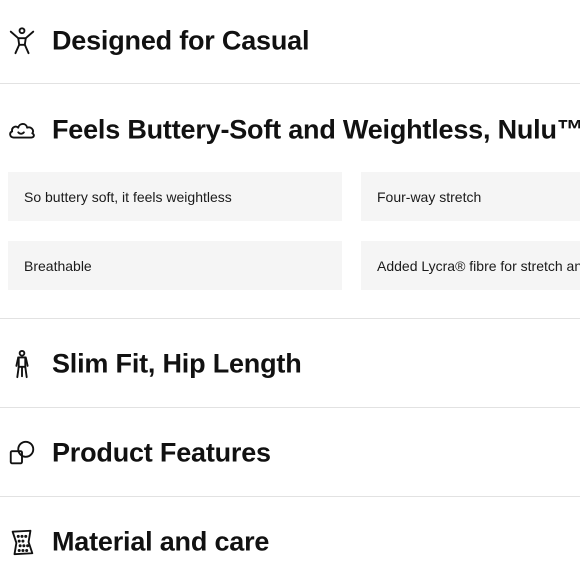  I want to click on feature-card: Breathable, so click(175, 265).